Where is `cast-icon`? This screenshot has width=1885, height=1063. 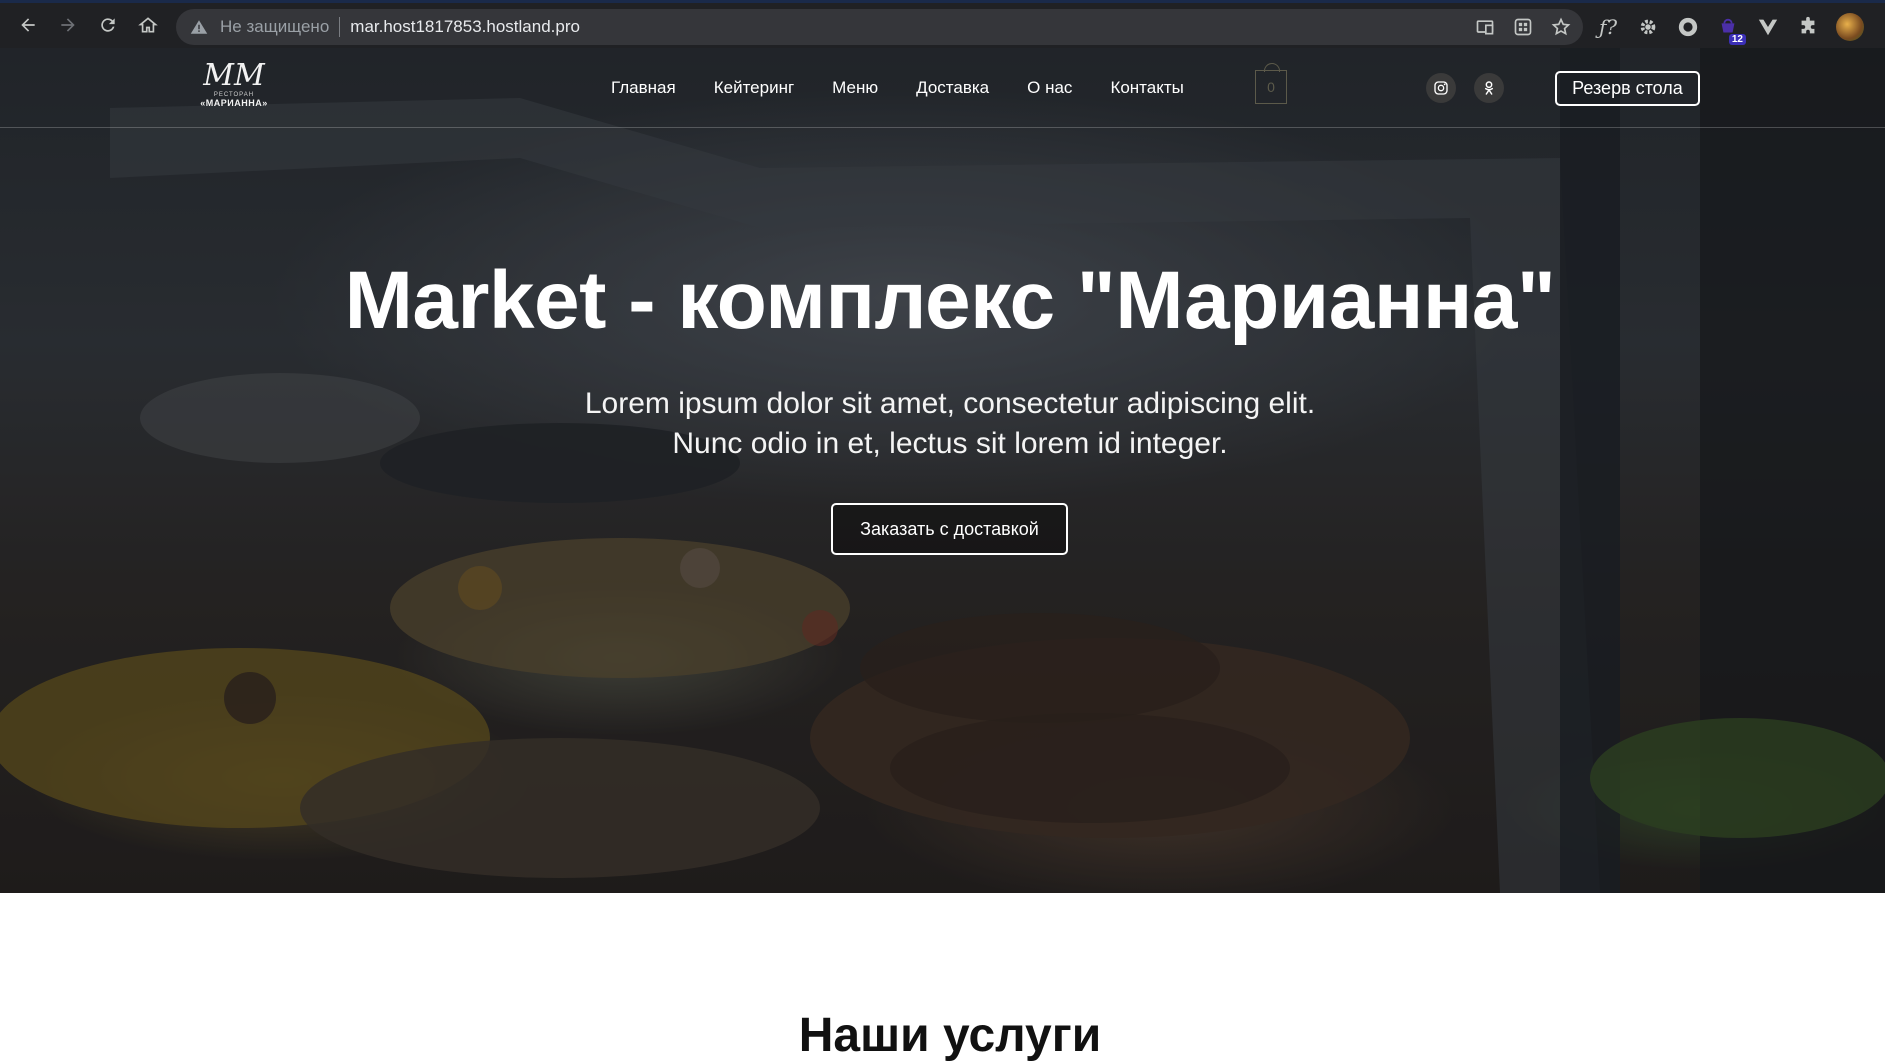
cast-icon is located at coordinates (1485, 27).